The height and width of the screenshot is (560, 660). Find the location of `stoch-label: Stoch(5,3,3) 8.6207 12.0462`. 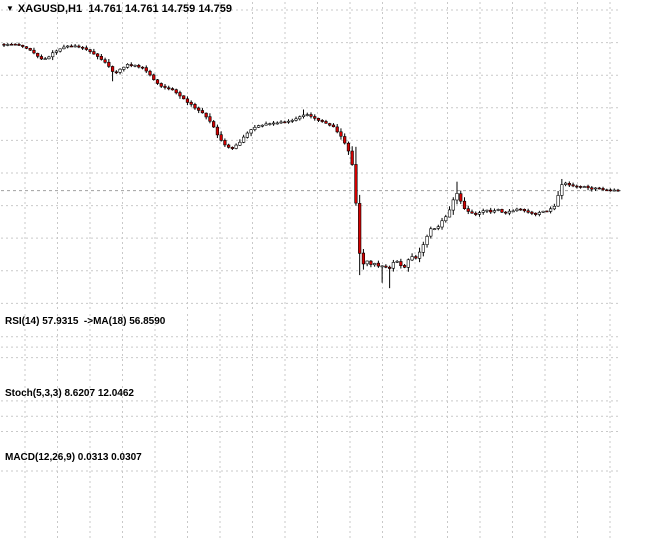

stoch-label: Stoch(5,3,3) 8.6207 12.0462 is located at coordinates (69, 393).